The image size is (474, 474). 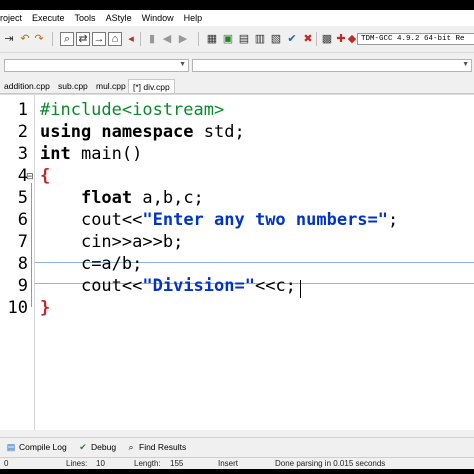 What do you see at coordinates (91, 154) in the screenshot?
I see `code-line: int main()` at bounding box center [91, 154].